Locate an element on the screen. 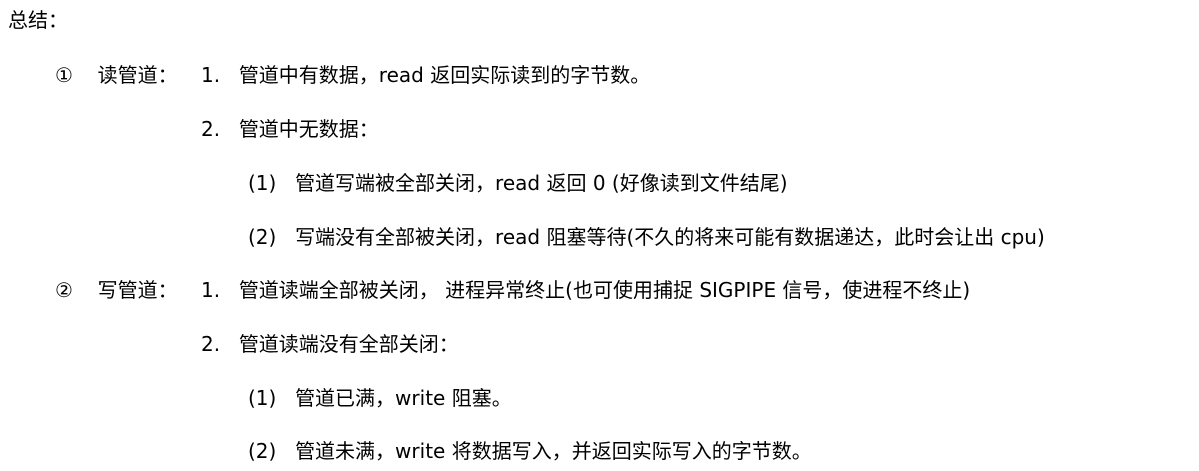  item-text: 管道读端没有全部关闭： is located at coordinates (348, 344).